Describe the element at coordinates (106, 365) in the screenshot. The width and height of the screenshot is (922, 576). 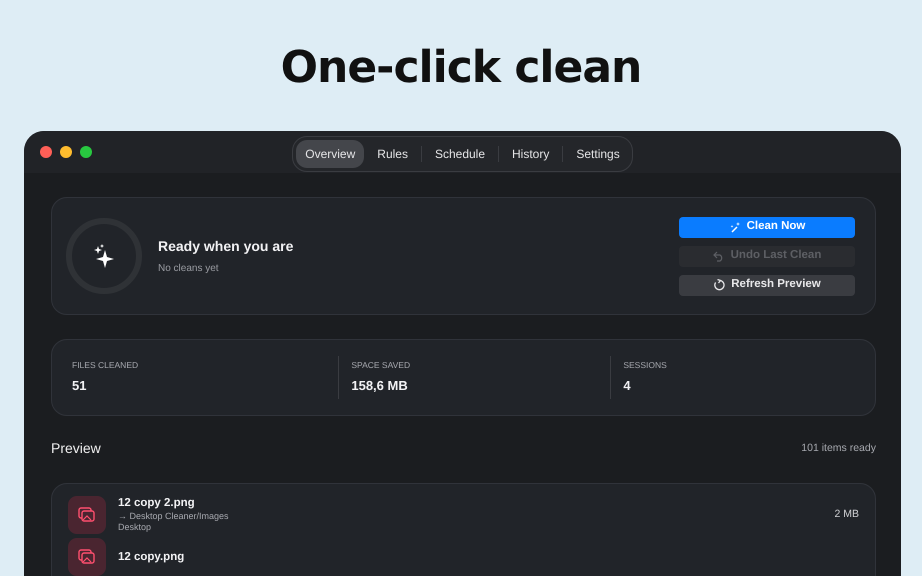
I see `stat-label: FILES CLEANED` at that location.